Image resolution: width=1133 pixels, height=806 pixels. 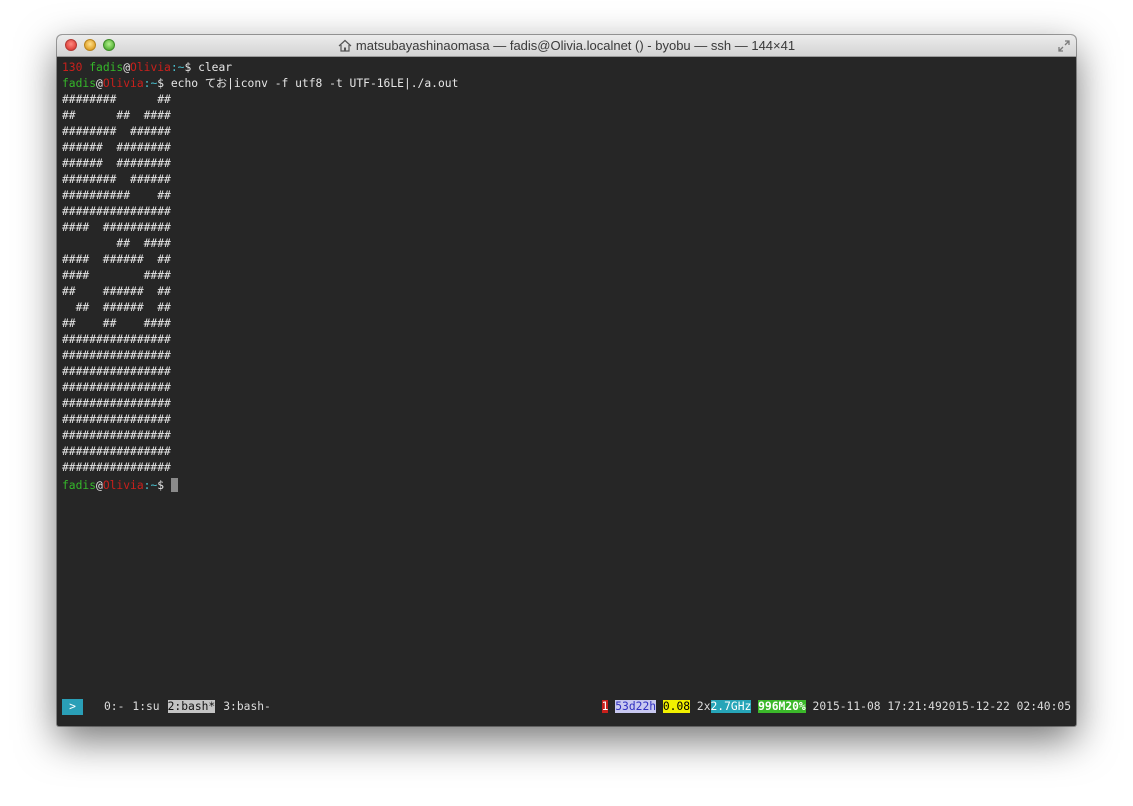 I want to click on window-tab-3: 3:bash-, so click(x=247, y=706).